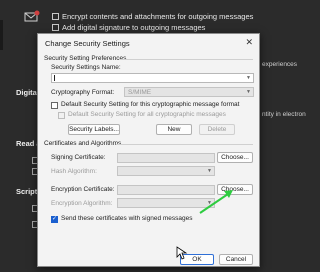 The height and width of the screenshot is (272, 320). What do you see at coordinates (1, 35) in the screenshot?
I see `left-edge-bar` at bounding box center [1, 35].